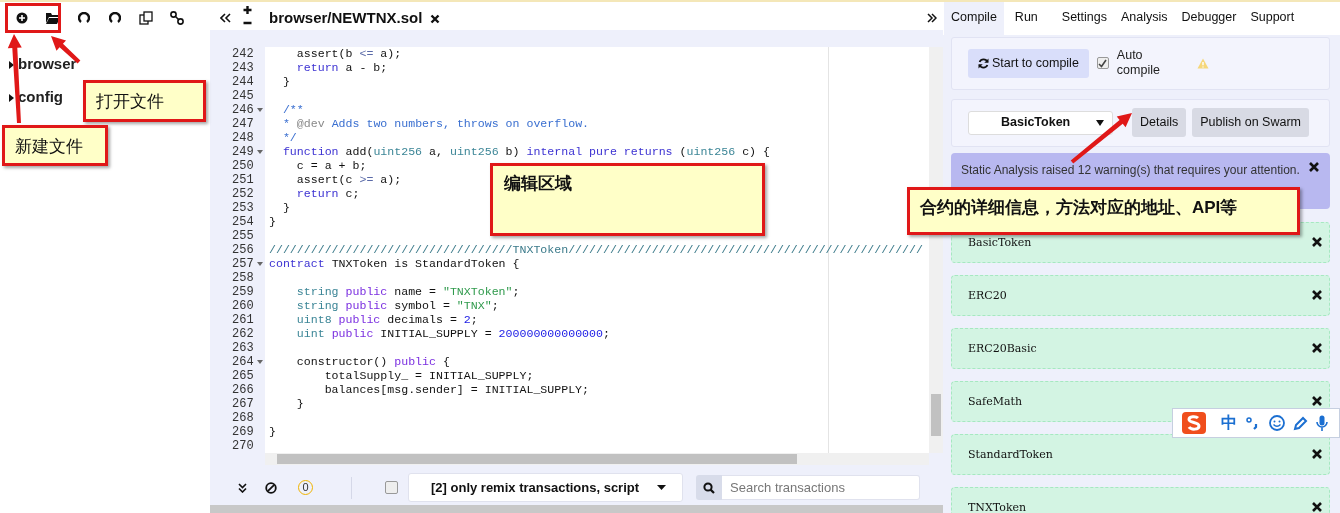 This screenshot has width=1340, height=513. What do you see at coordinates (243, 236) in the screenshot?
I see `line-number: 255` at bounding box center [243, 236].